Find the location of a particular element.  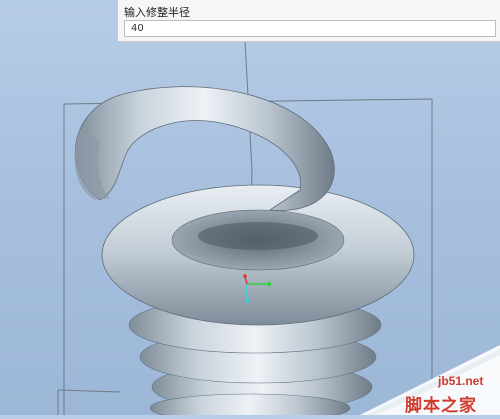

watermark-name: 脚本之家 is located at coordinates (441, 406).